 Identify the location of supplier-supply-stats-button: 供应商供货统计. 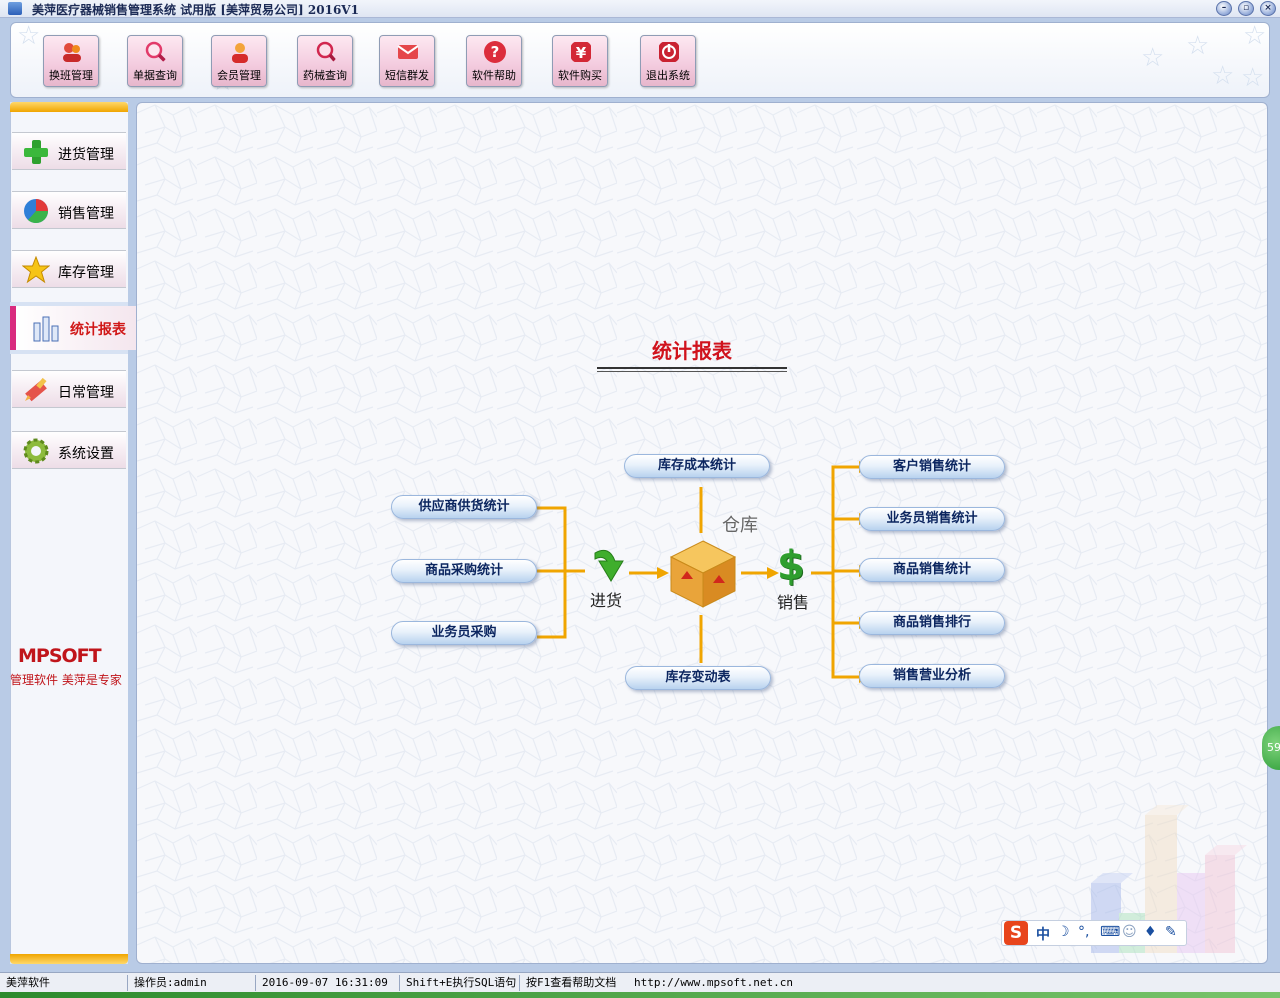
(464, 507).